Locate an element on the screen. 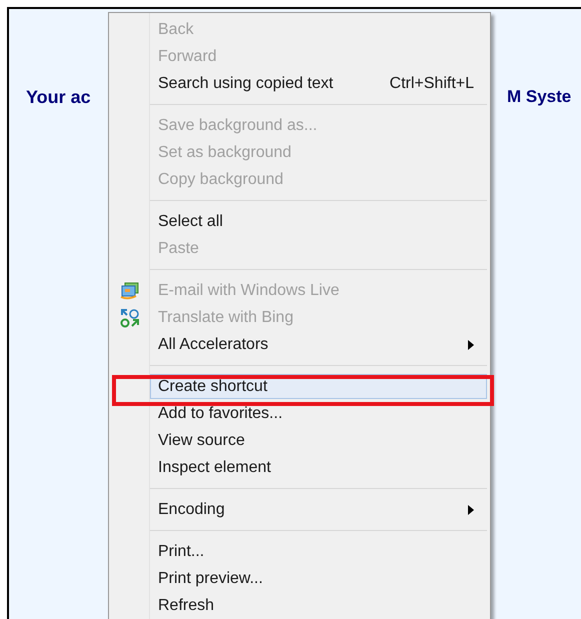  menu-item: Refresh is located at coordinates (318, 605).